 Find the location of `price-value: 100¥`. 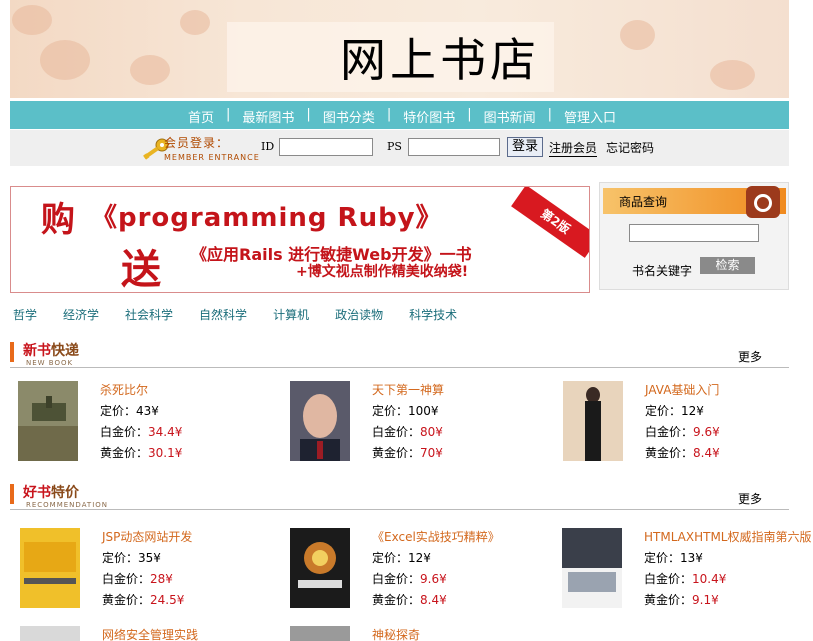

price-value: 100¥ is located at coordinates (423, 411).